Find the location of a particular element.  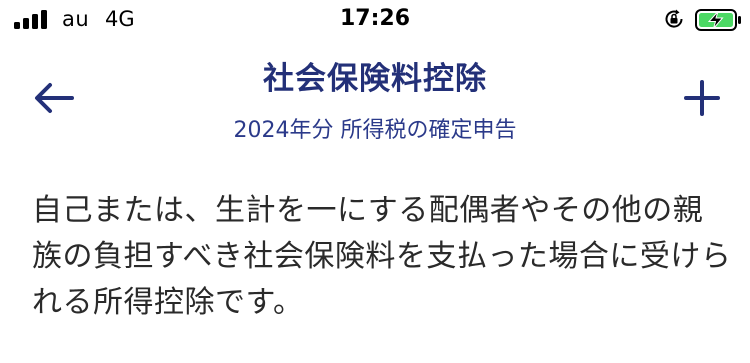

status-bar: au 4G 17:26 is located at coordinates (375, 20).